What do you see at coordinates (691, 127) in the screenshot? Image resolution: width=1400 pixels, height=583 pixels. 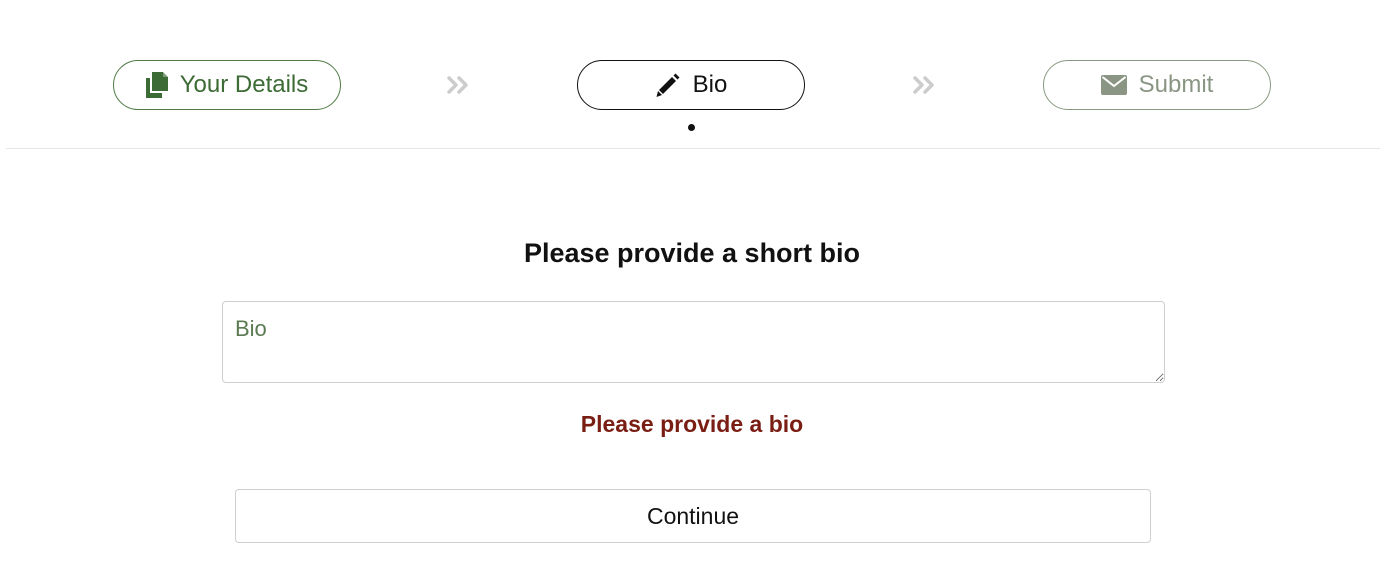 I see `active-step-indicator` at bounding box center [691, 127].